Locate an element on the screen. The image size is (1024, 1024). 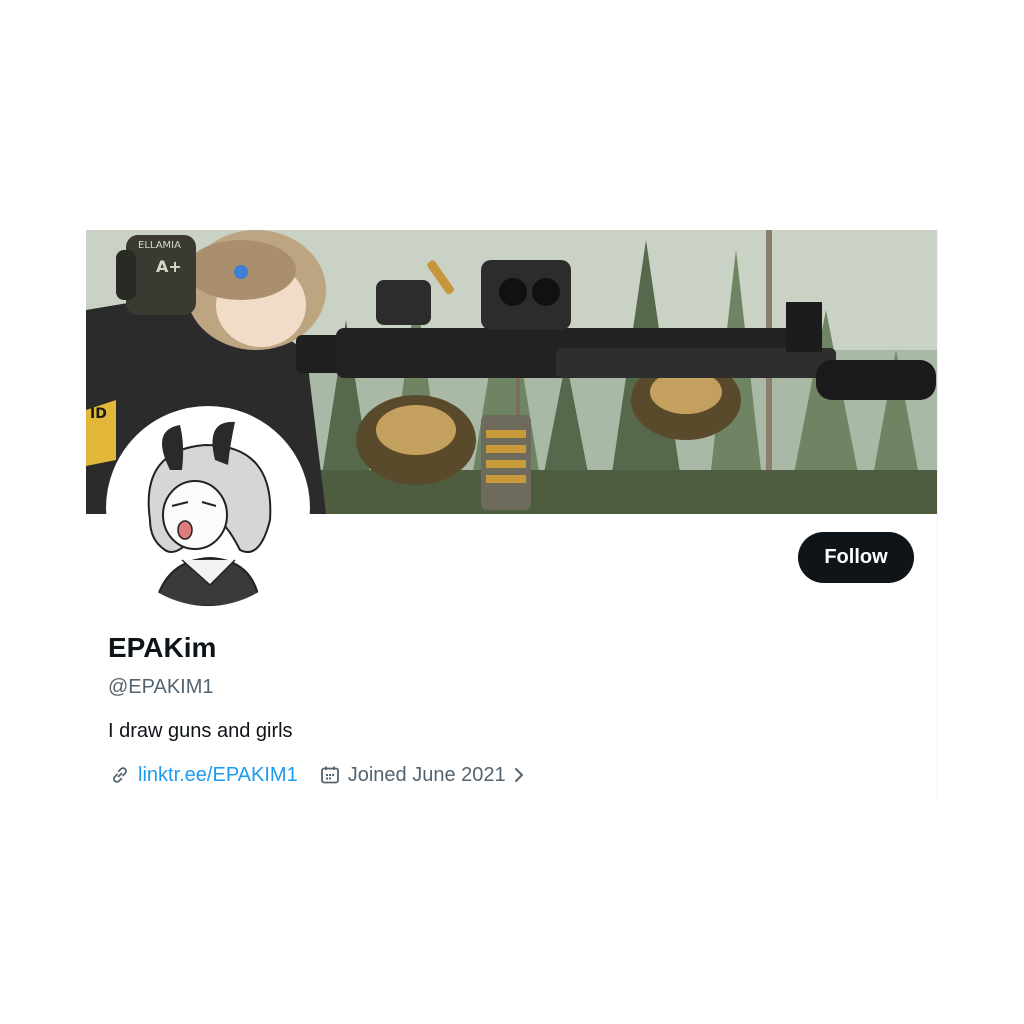
blood-type-patch: A+ is located at coordinates (169, 266).